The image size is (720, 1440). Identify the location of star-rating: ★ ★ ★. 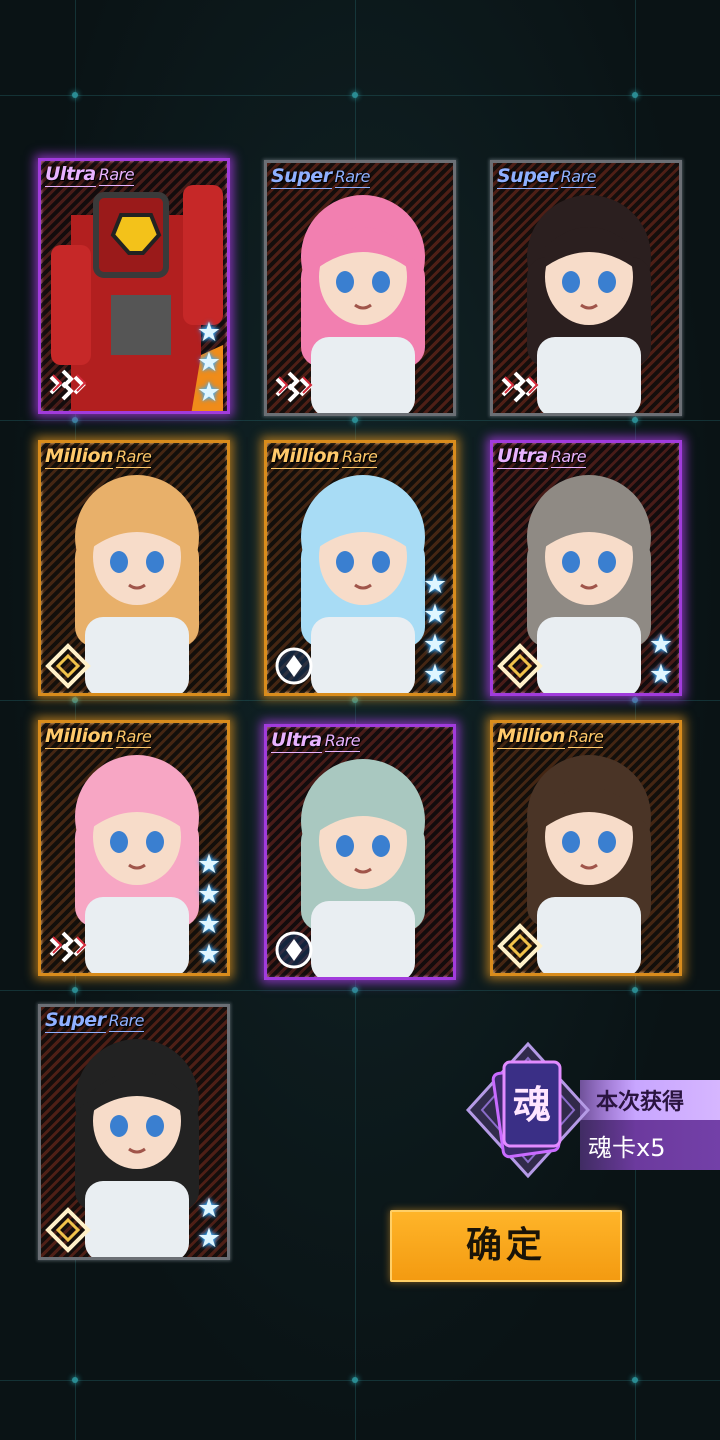
(209, 363).